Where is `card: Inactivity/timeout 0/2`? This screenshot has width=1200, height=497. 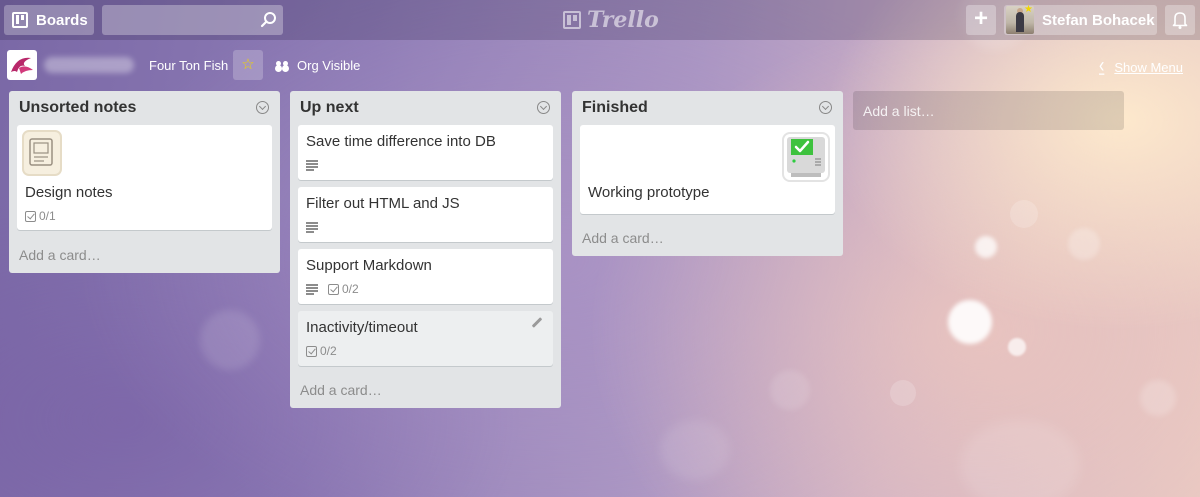 card: Inactivity/timeout 0/2 is located at coordinates (425, 338).